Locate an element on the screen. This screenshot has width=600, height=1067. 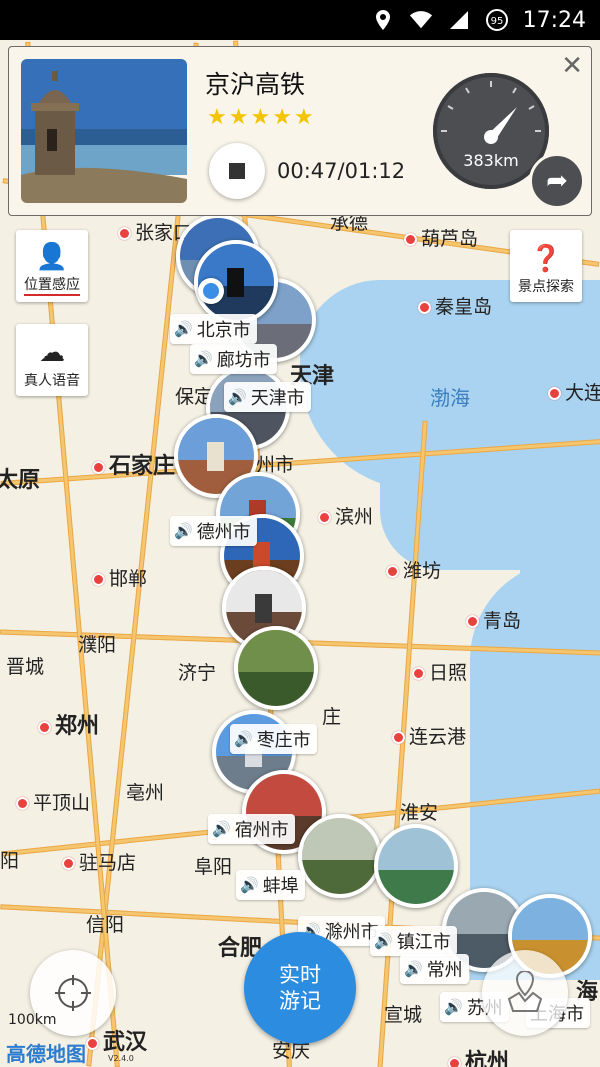
city-label: 连云港 is located at coordinates (429, 735).